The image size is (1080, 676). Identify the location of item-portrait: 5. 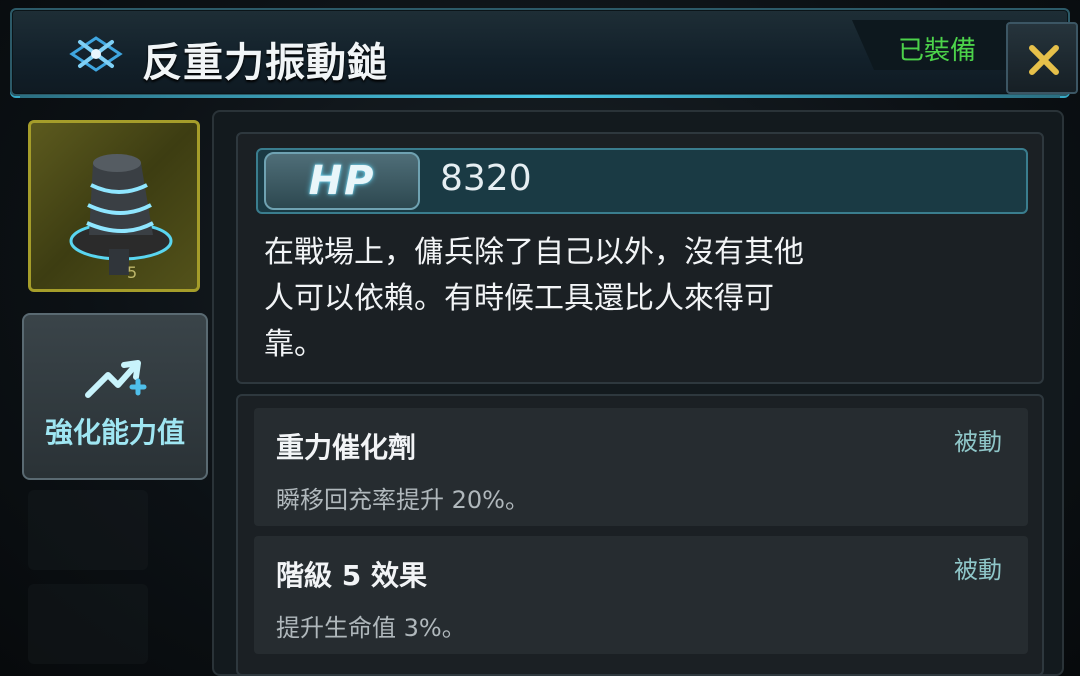
(114, 206).